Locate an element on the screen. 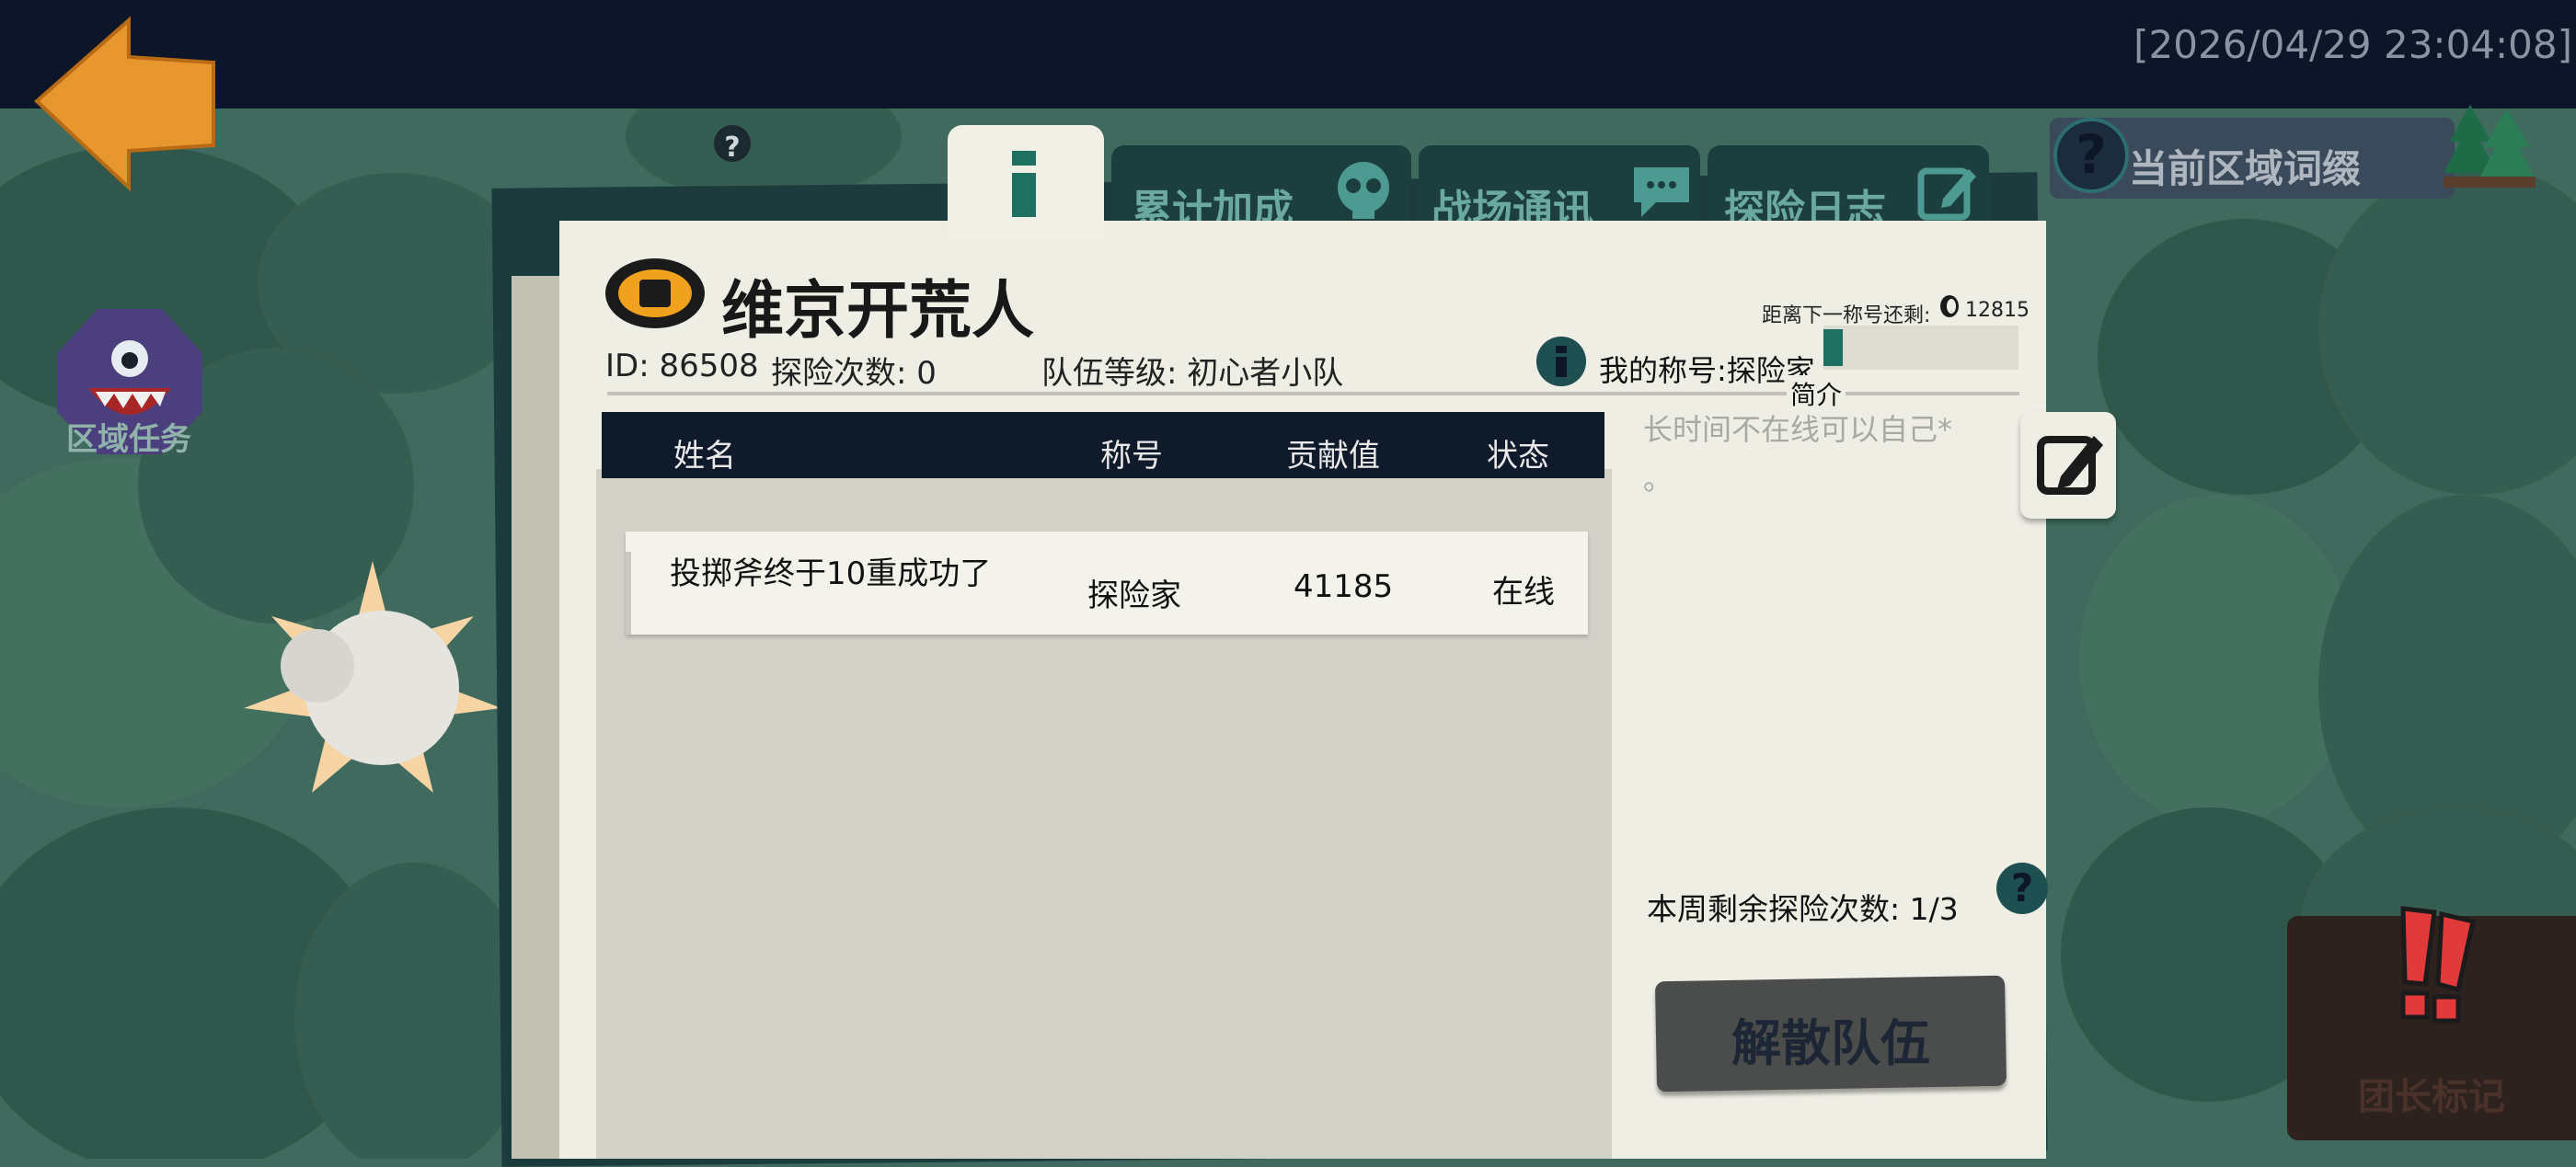  member-name: 投掷斧终于10重成功了 is located at coordinates (831, 573).